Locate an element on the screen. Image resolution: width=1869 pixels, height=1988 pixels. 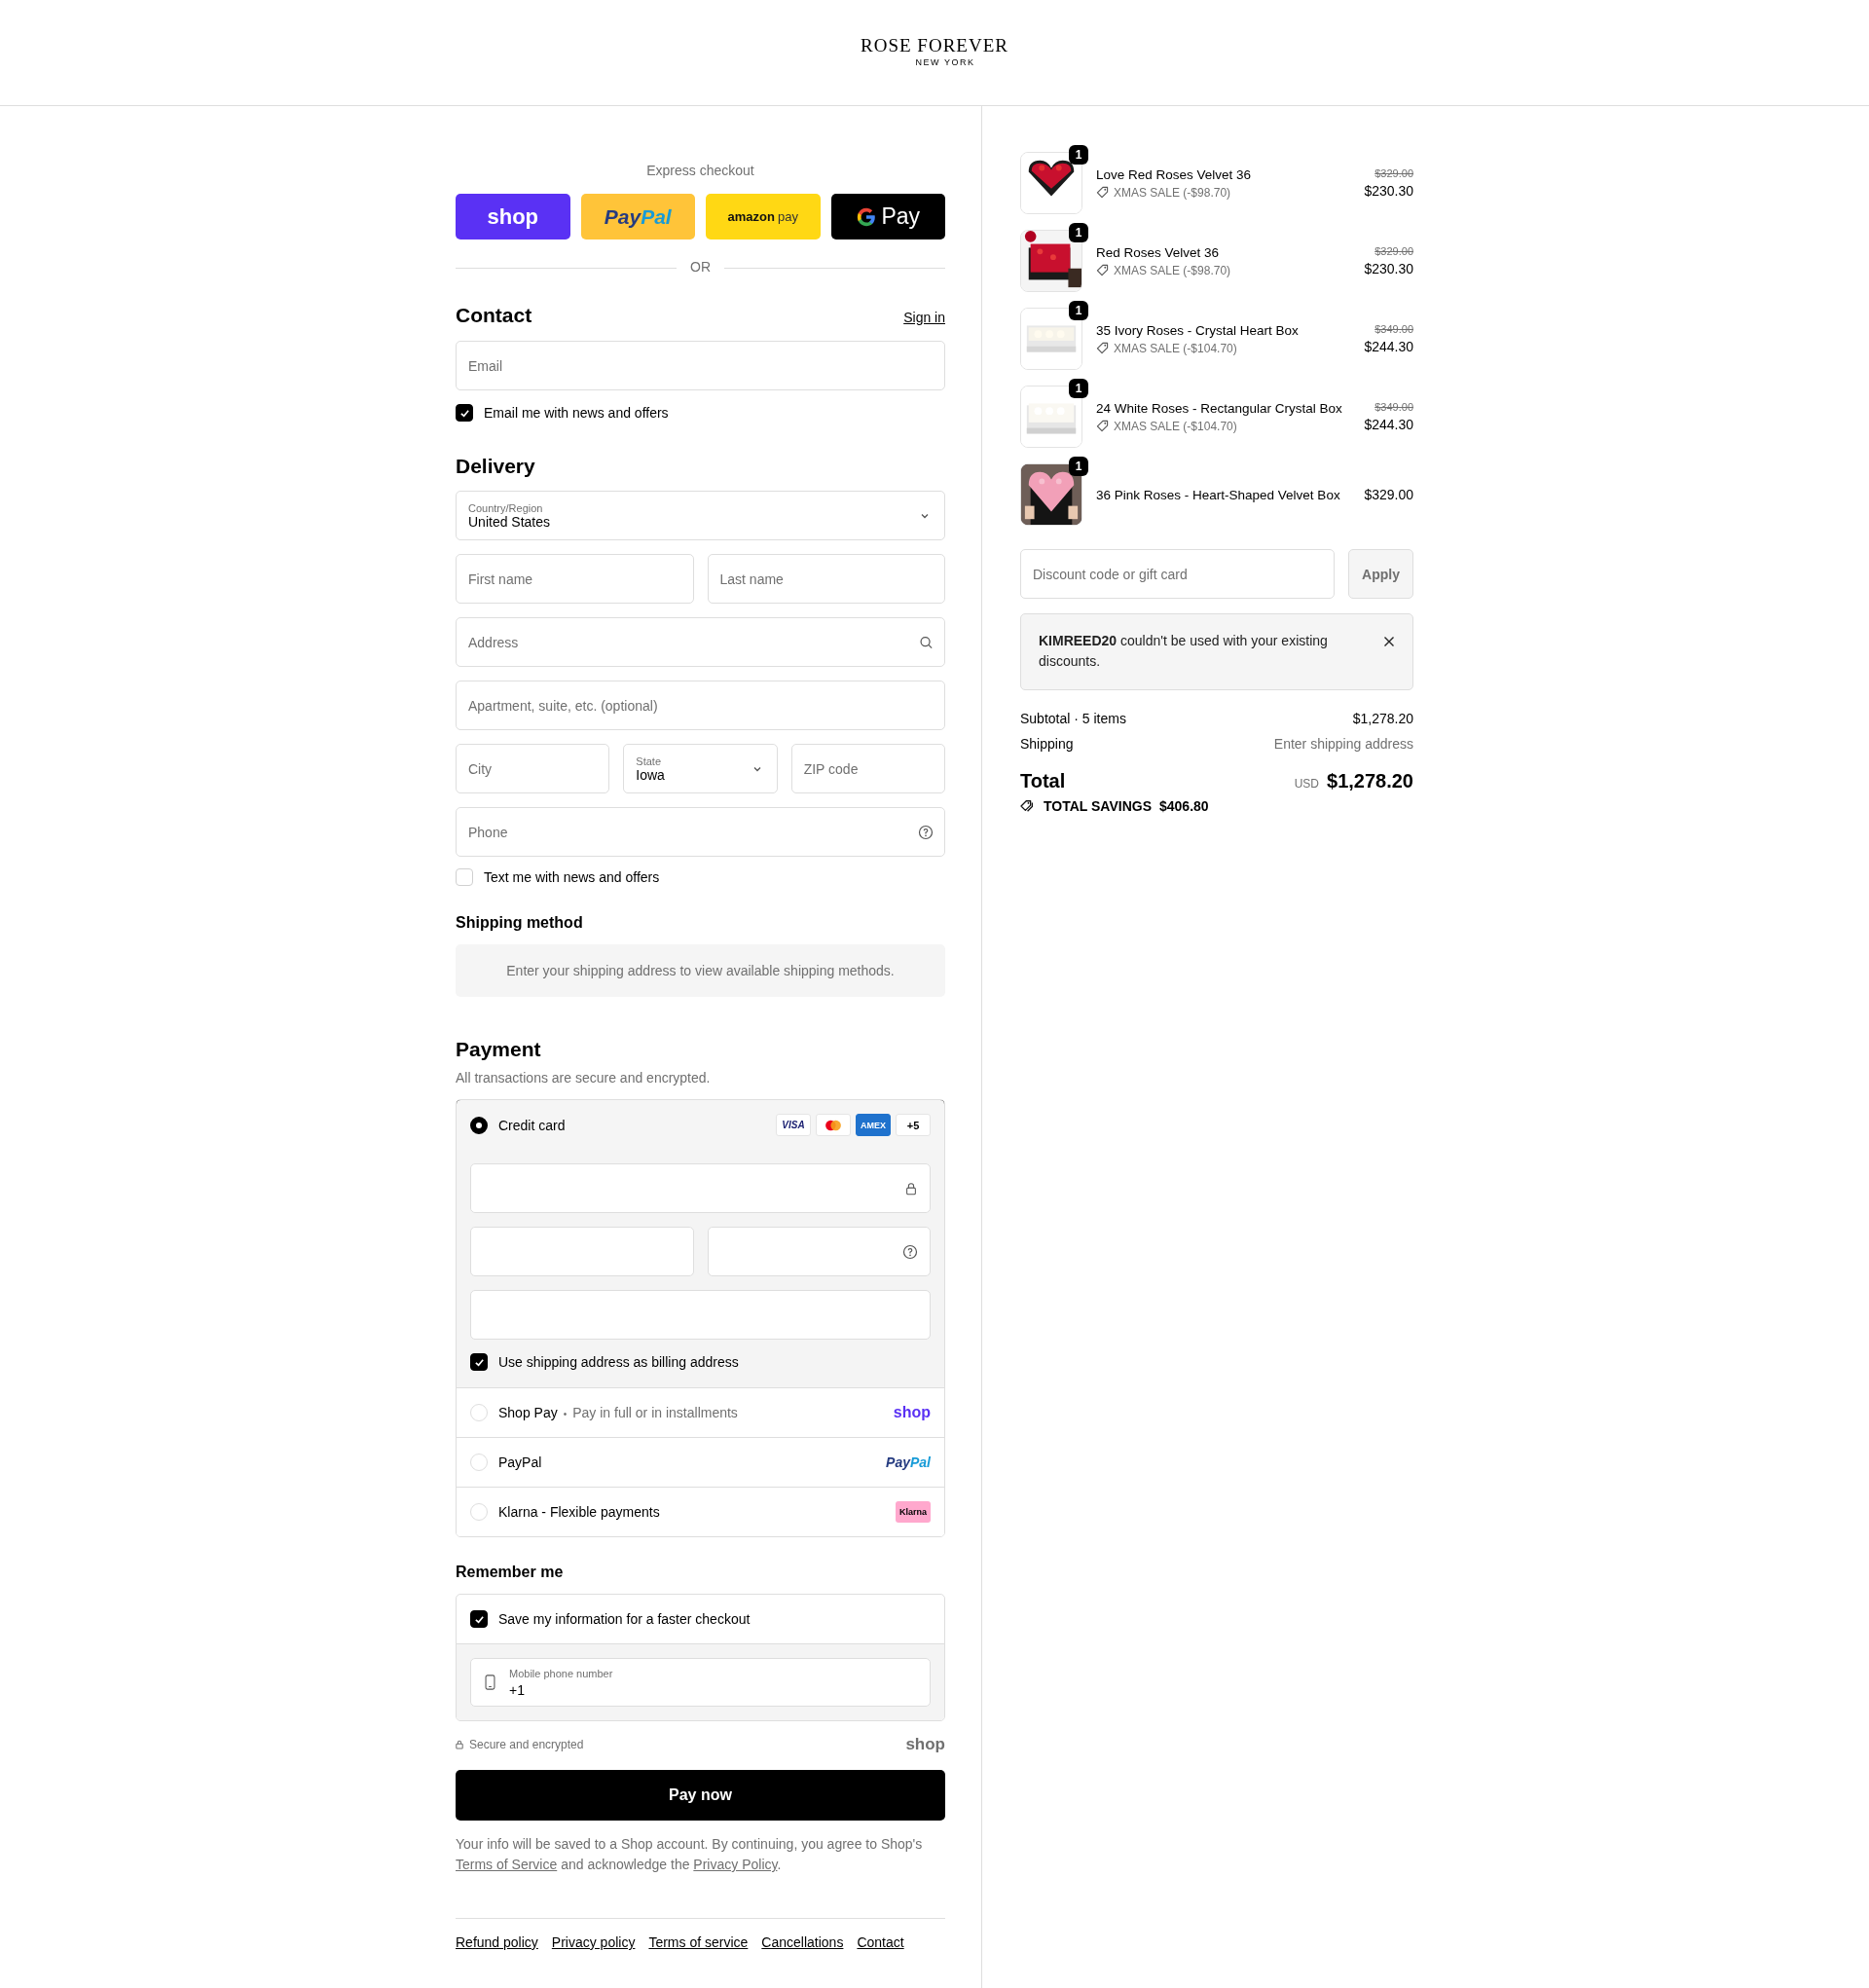
checkbox-label: Save my information for a faster checkout is located at coordinates (624, 1619).